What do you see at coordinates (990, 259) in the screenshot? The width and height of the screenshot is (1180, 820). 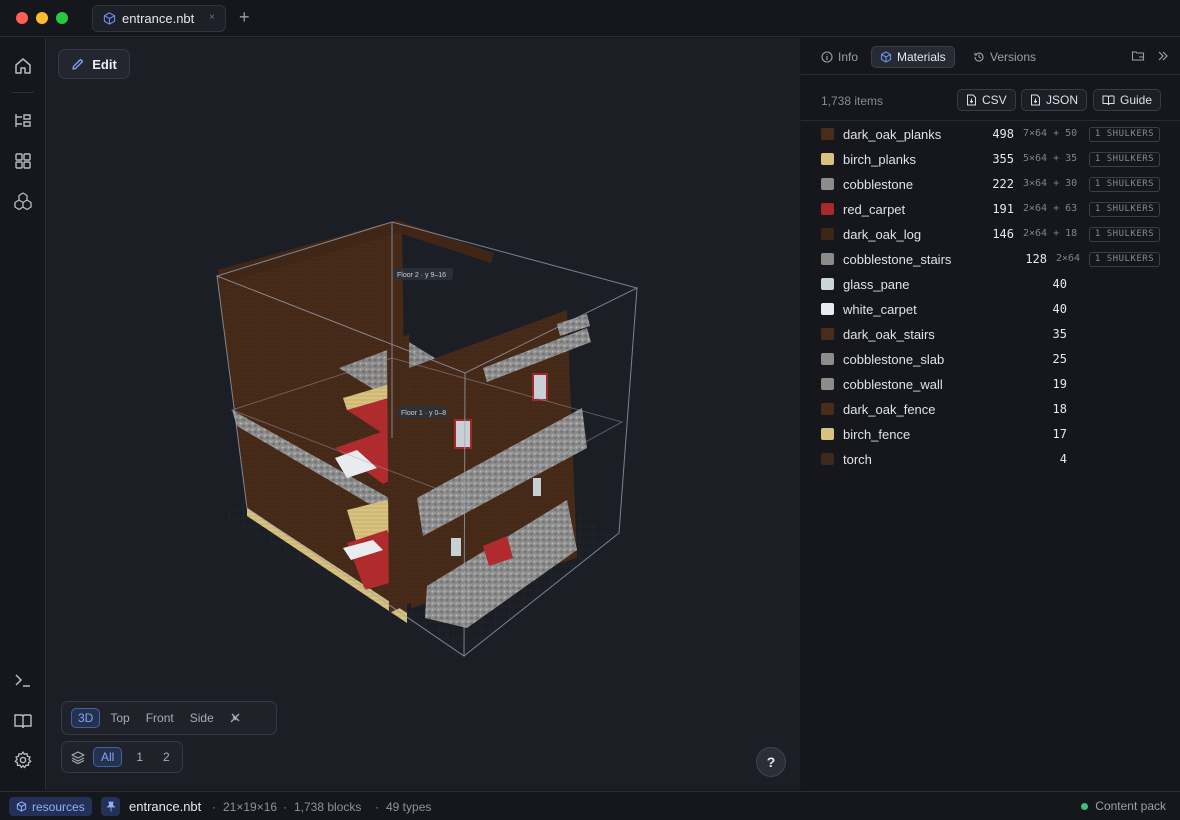 I see `material-row: cobblestone_stairs 128 2×64 1 SHULKERS` at bounding box center [990, 259].